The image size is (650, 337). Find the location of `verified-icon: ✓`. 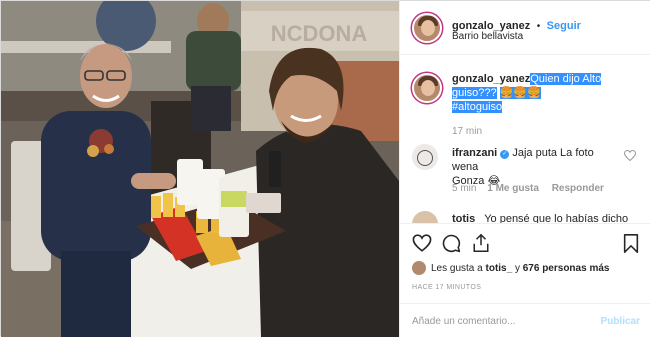

verified-icon: ✓ is located at coordinates (505, 154).